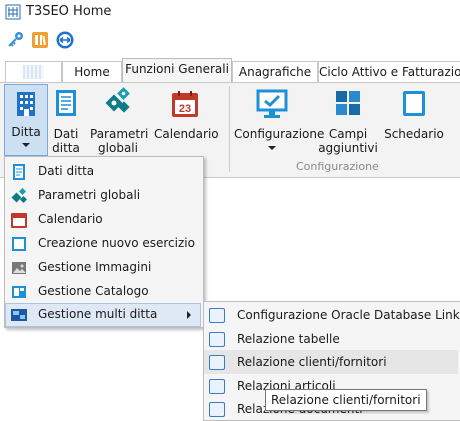  I want to click on building-icon, so click(26, 104).